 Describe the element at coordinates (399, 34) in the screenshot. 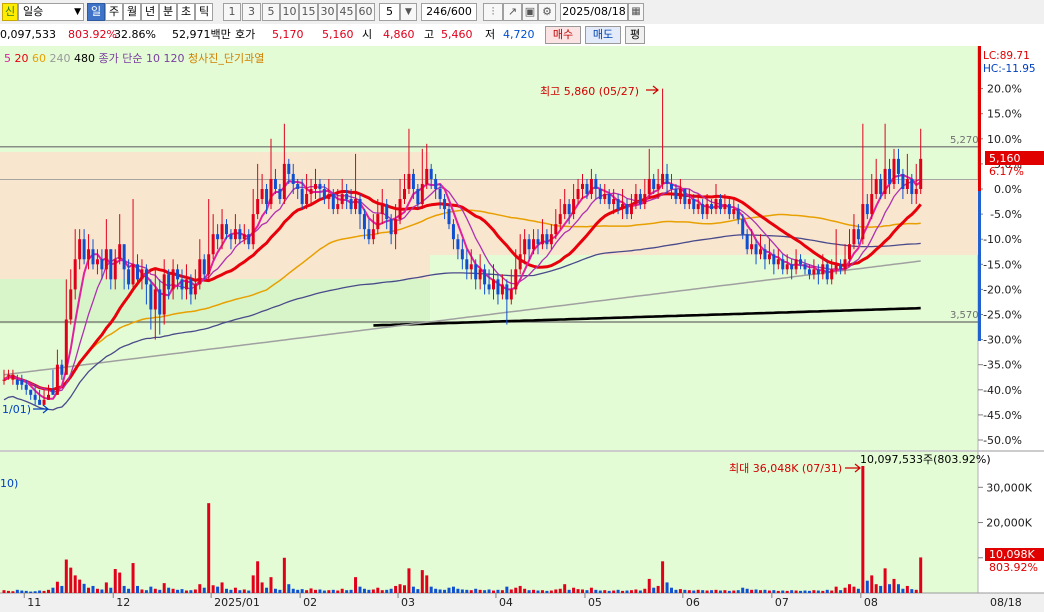

I see `open-price: 4,860` at that location.